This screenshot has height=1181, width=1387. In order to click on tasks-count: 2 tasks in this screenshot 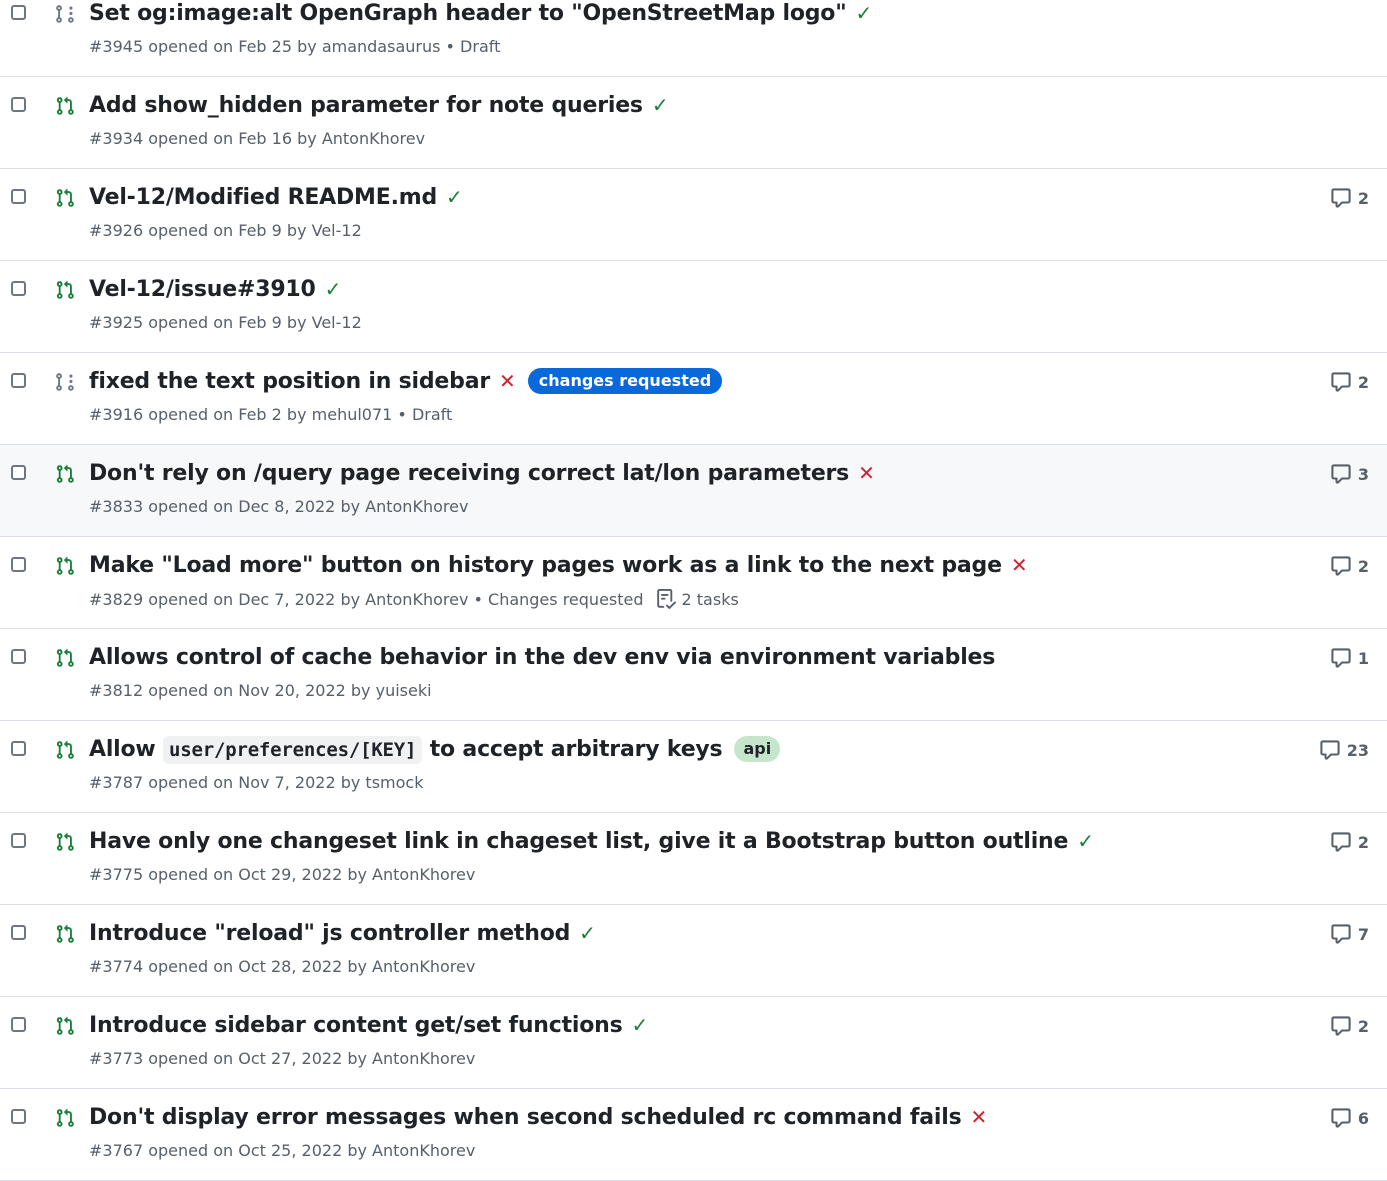, I will do `click(710, 599)`.